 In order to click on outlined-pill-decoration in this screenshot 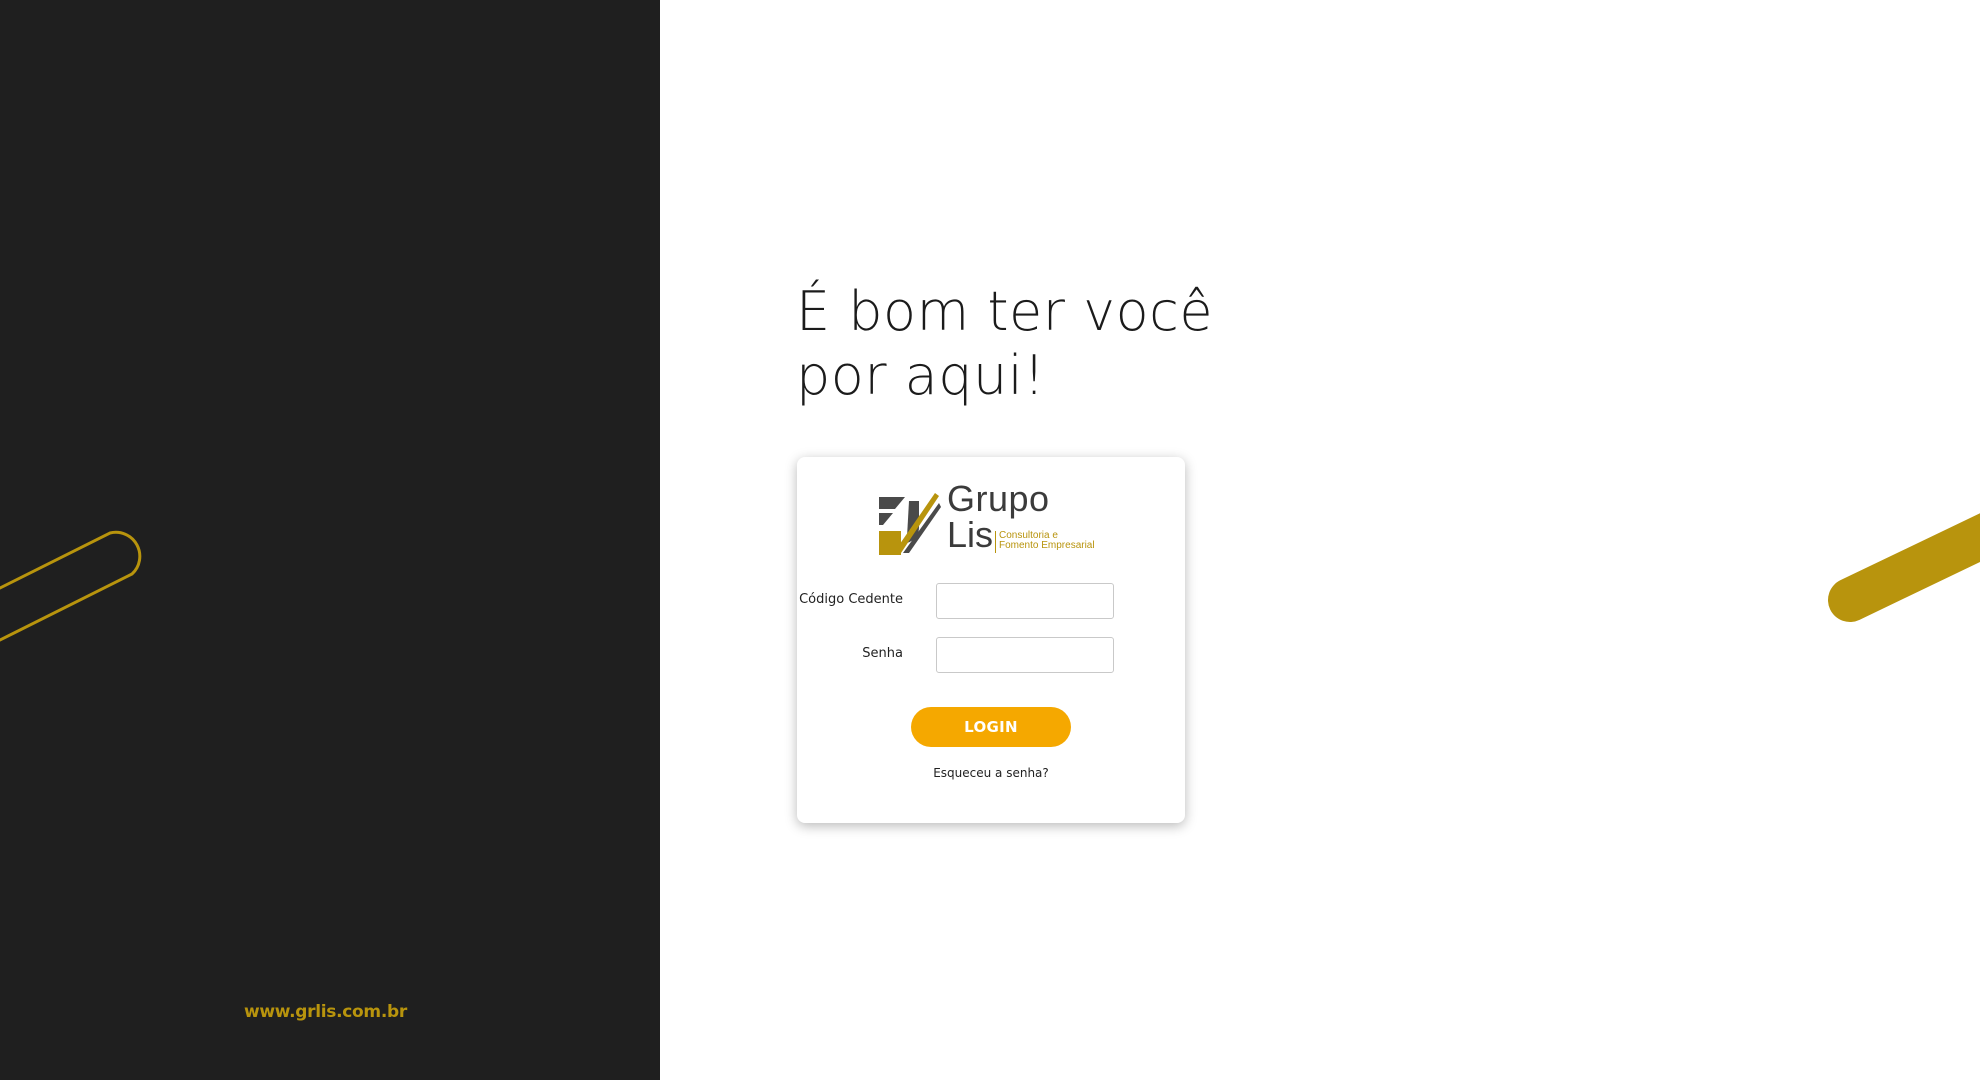, I will do `click(71, 586)`.